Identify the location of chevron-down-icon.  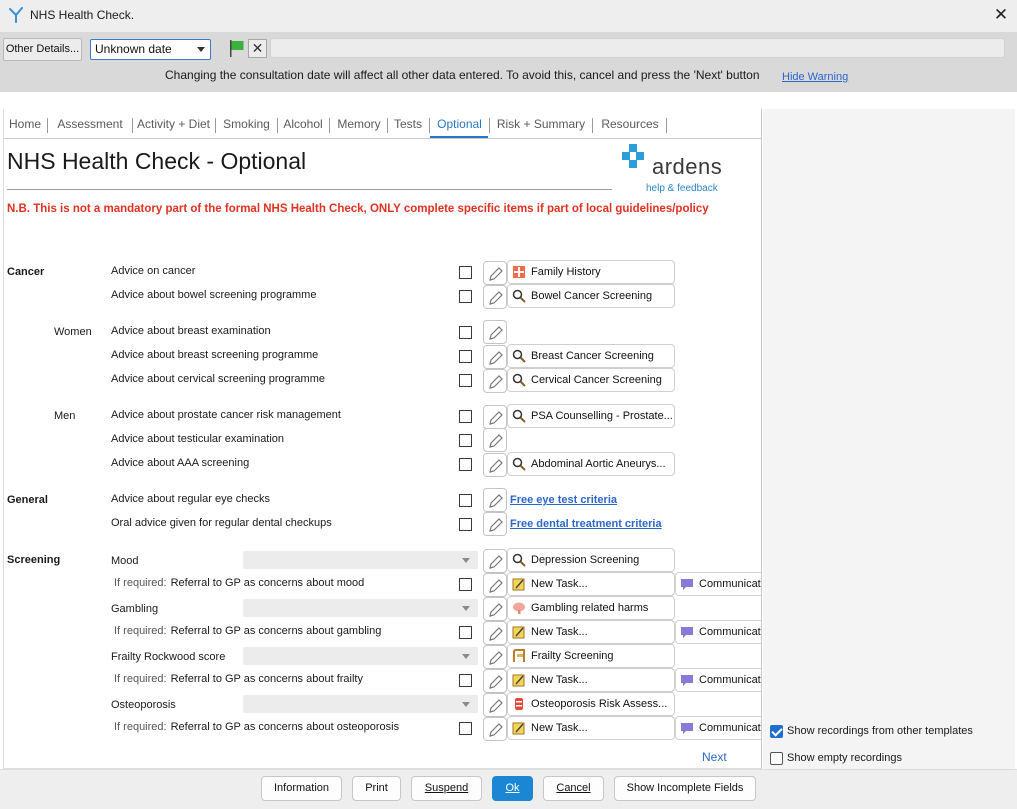
(466, 656).